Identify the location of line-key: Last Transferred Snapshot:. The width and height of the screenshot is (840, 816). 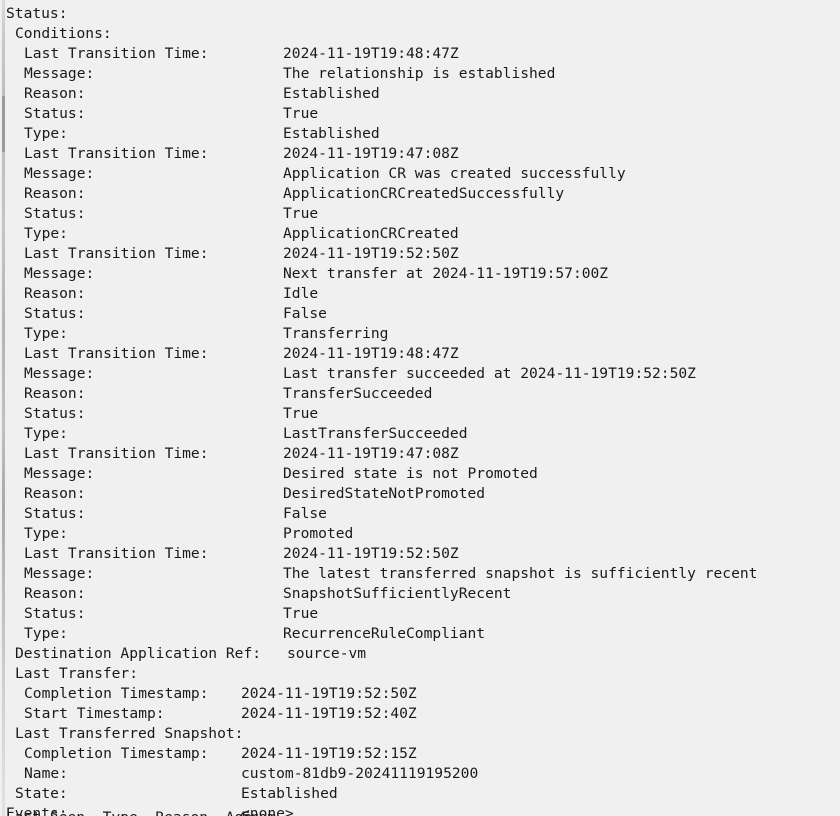
(129, 733).